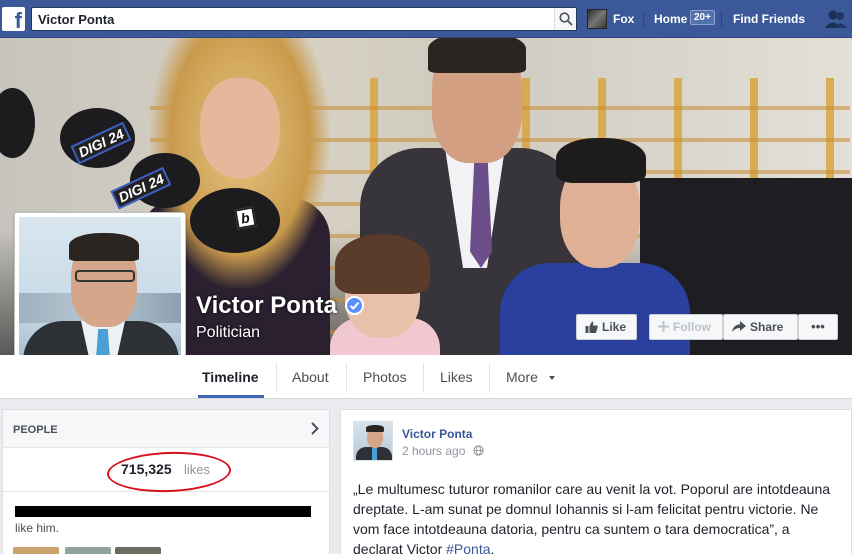 This screenshot has height=554, width=852. What do you see at coordinates (310, 377) in the screenshot?
I see `tab-about: About` at bounding box center [310, 377].